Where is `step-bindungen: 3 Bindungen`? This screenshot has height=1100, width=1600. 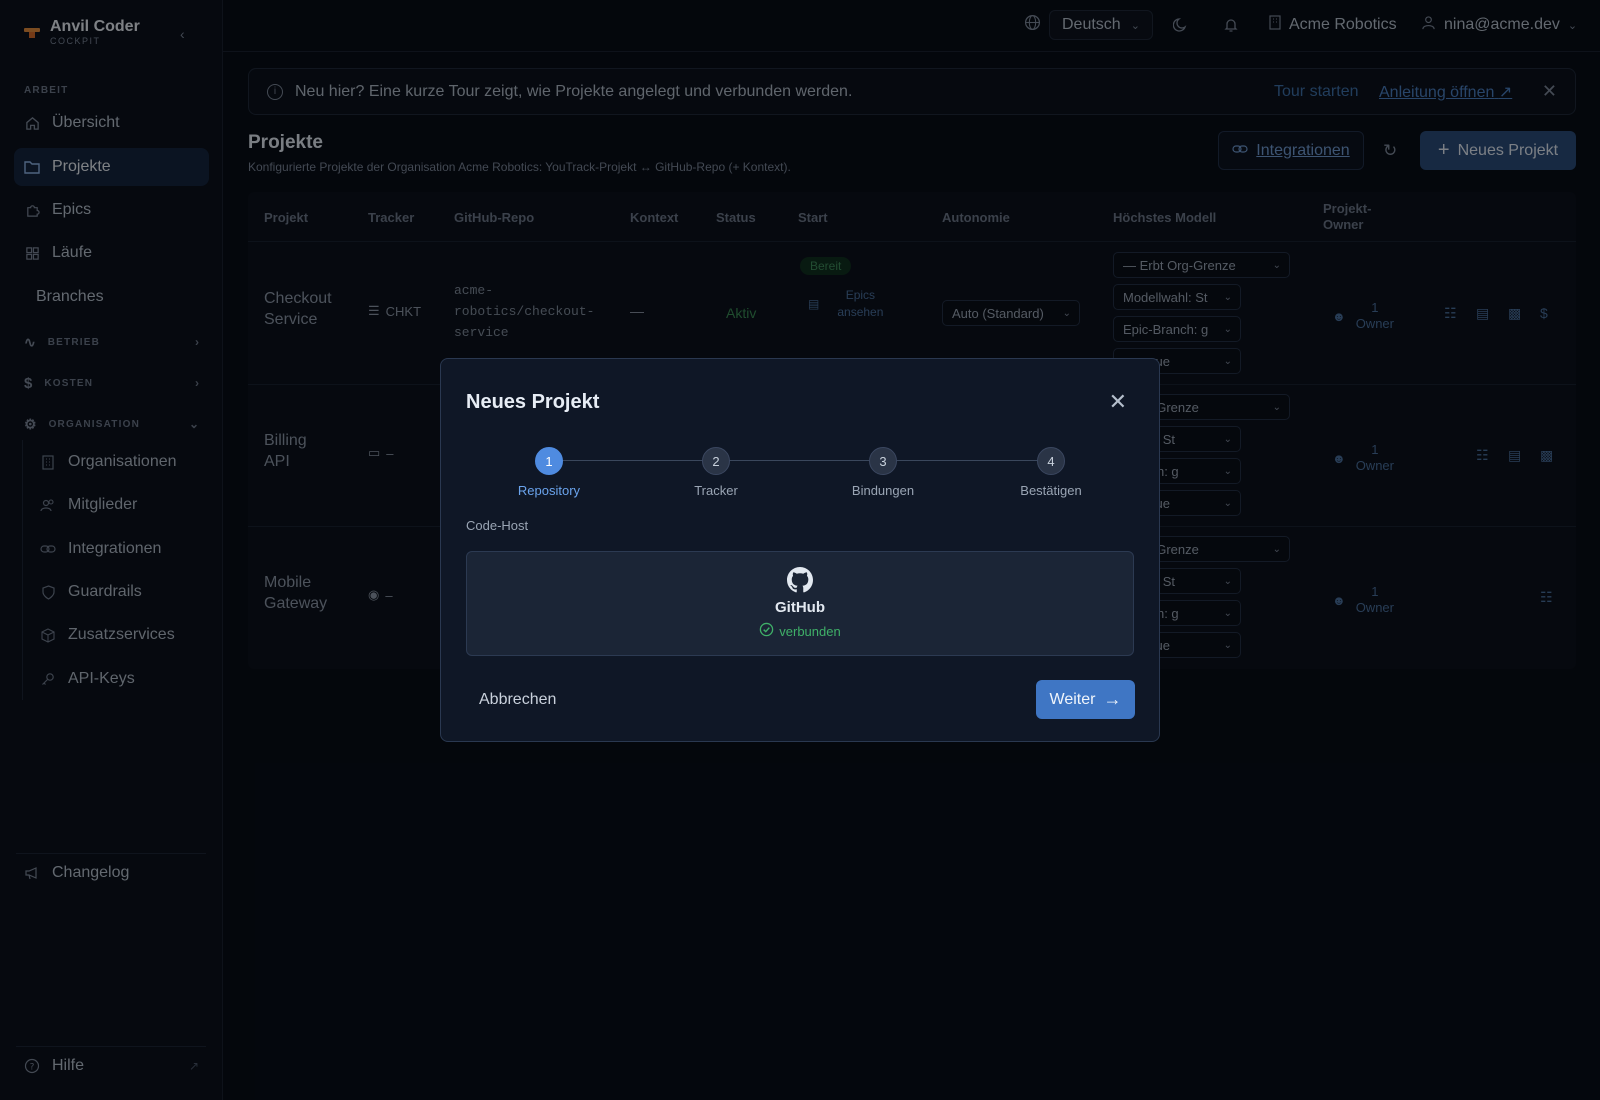
step-bindungen: 3 Bindungen is located at coordinates (883, 472).